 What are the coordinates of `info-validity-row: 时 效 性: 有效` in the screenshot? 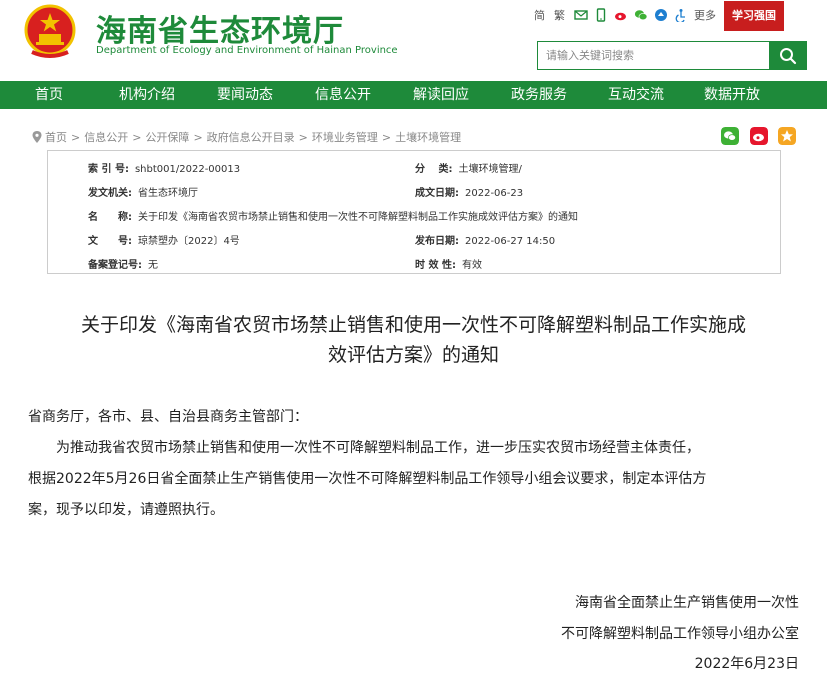 It's located at (448, 263).